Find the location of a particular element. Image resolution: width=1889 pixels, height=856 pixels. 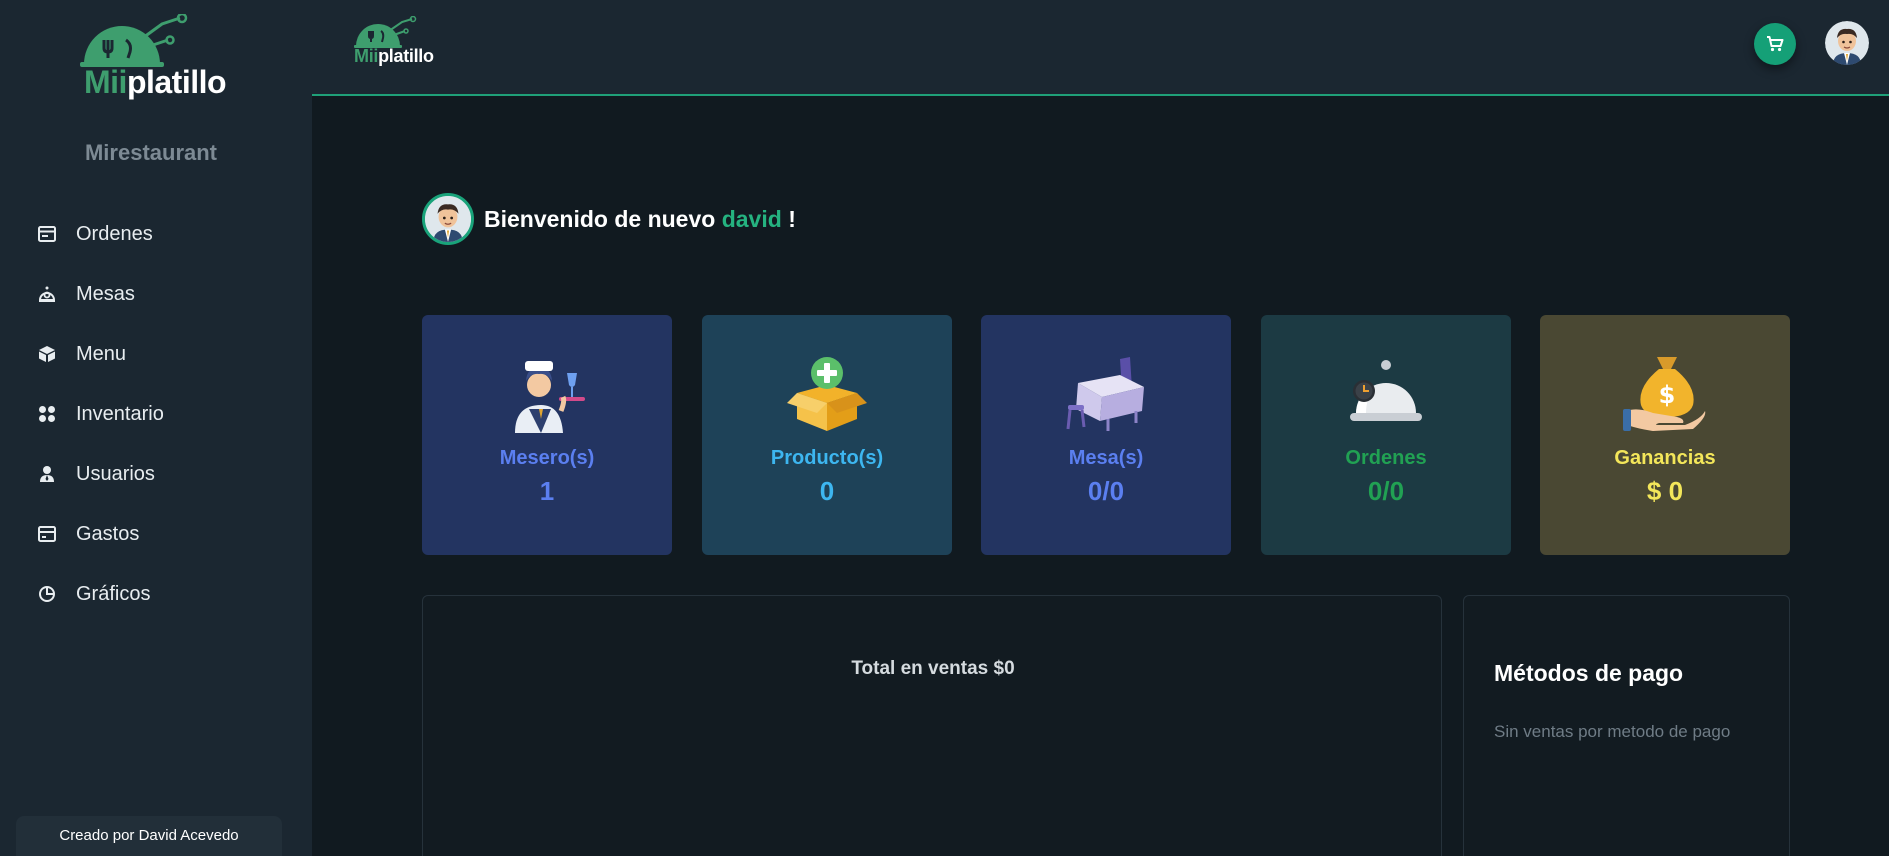

inventory-icon is located at coordinates (47, 414).